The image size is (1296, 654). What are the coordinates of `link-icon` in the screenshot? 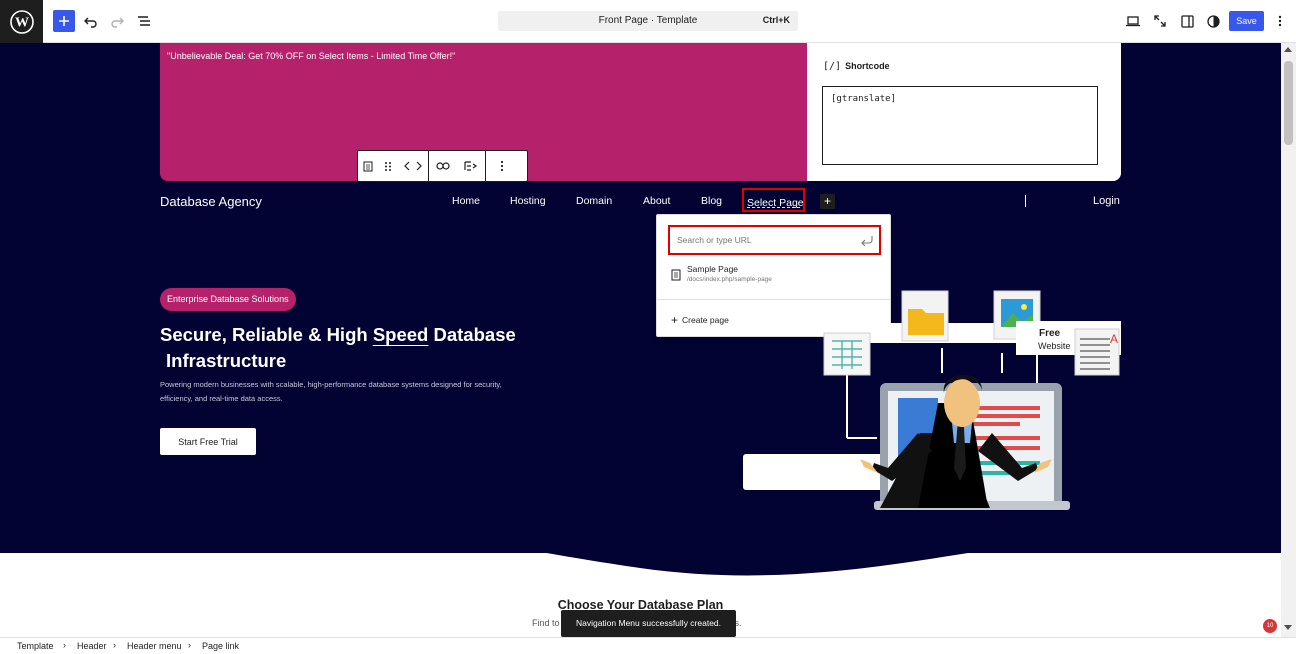 It's located at (443, 166).